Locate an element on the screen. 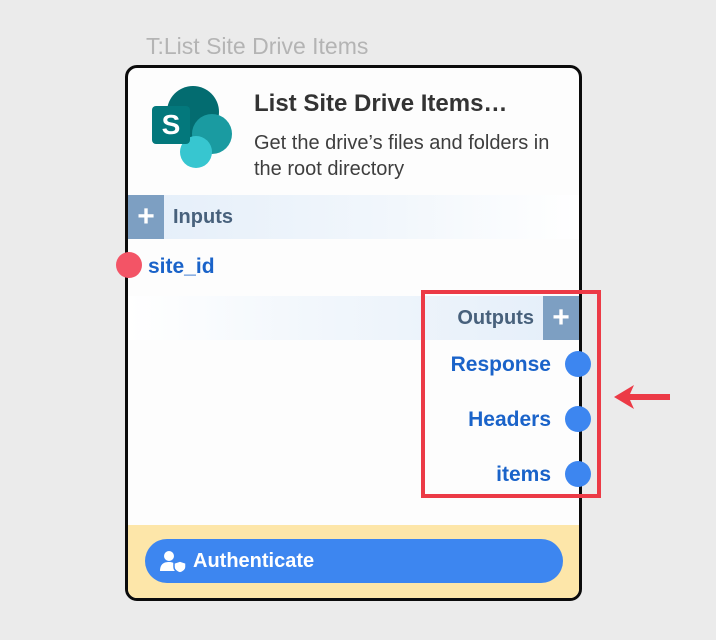  inputs-label: Inputs is located at coordinates (203, 216).